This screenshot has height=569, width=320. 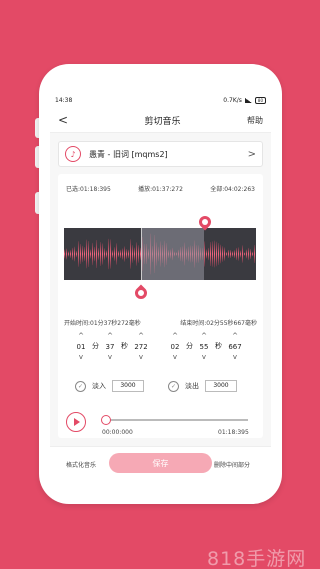 I want to click on cut-labels: 开始时间:01分37秒272毫秒 结束时间:02分55秒667毫秒, so click(x=160, y=322).